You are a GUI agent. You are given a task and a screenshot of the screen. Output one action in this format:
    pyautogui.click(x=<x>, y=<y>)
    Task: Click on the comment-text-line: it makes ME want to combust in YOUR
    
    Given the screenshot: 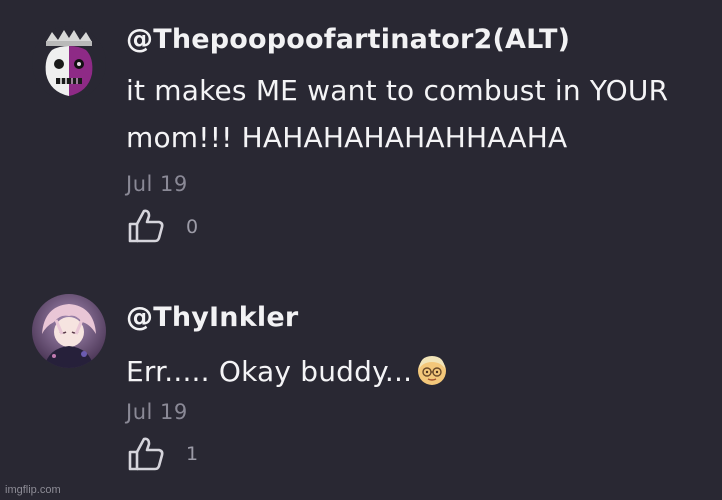 What is the action you would take?
    pyautogui.click(x=397, y=90)
    